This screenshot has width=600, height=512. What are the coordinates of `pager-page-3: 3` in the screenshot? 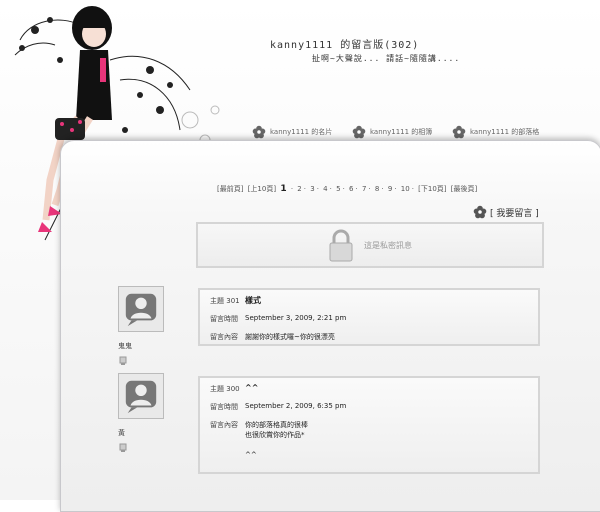 It's located at (312, 189).